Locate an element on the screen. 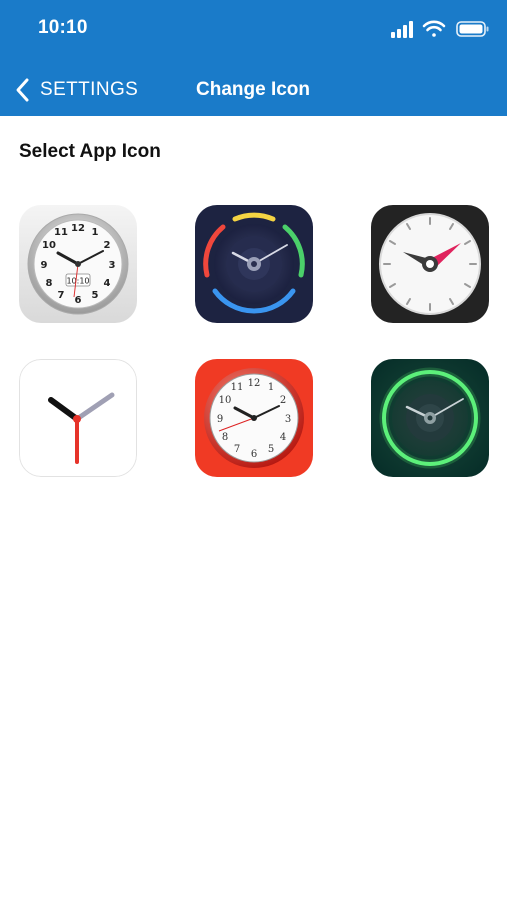 This screenshot has height=900, width=507. app-header: 10:10 SETTINGS Change Icon is located at coordinates (253, 58).